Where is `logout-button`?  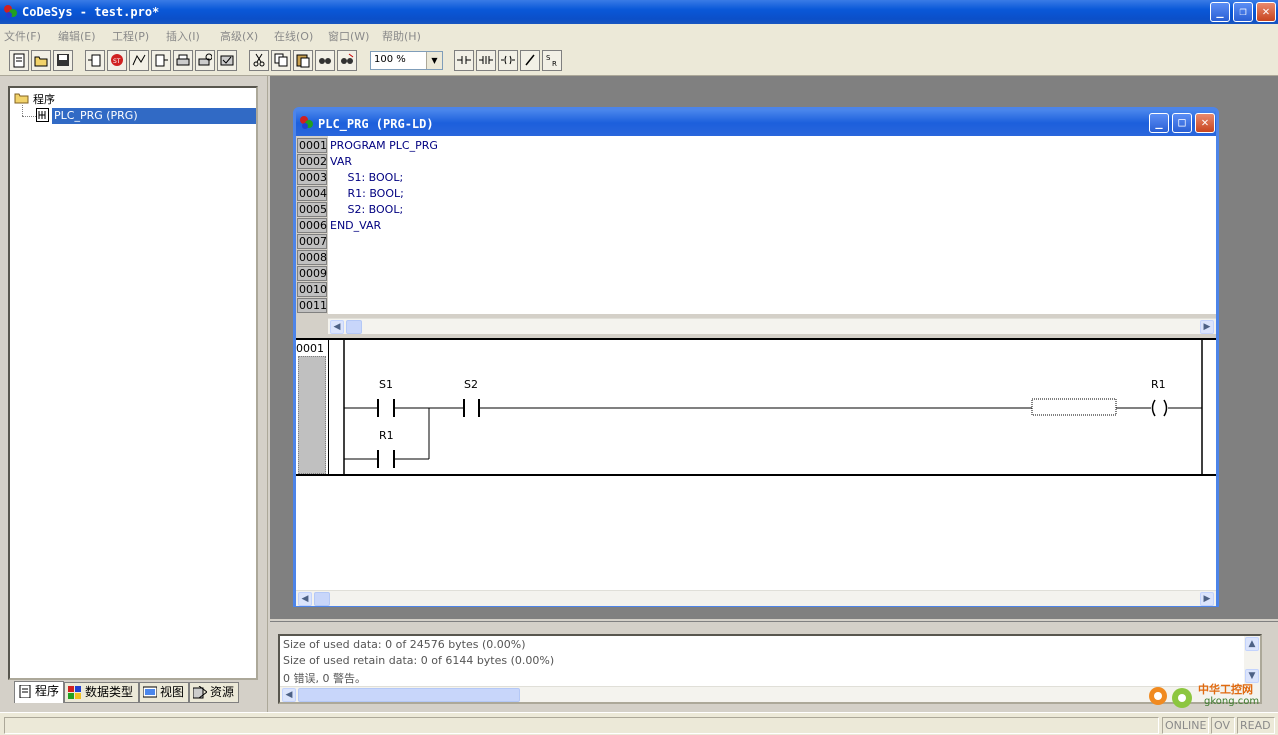
logout-button is located at coordinates (161, 60).